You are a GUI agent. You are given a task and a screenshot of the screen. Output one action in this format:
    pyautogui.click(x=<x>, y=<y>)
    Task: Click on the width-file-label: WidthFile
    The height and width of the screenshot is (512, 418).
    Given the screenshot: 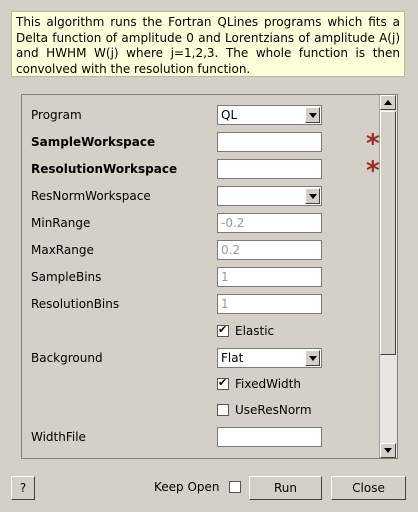 What is the action you would take?
    pyautogui.click(x=58, y=437)
    